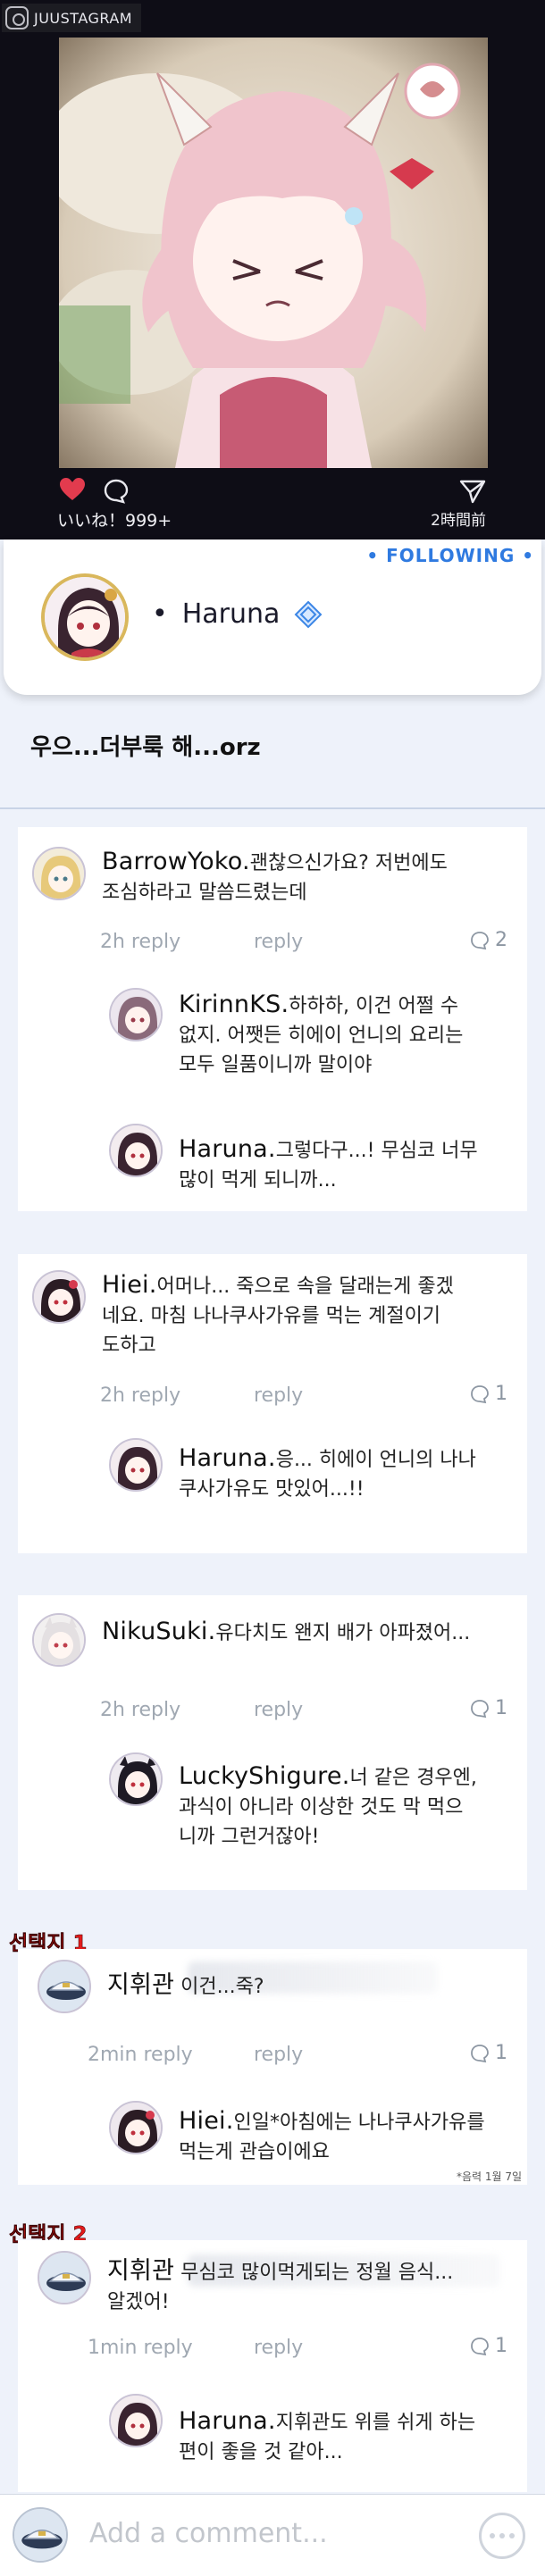 The width and height of the screenshot is (545, 2576). What do you see at coordinates (489, 2176) in the screenshot?
I see `footnote: *음력 1월 7일` at bounding box center [489, 2176].